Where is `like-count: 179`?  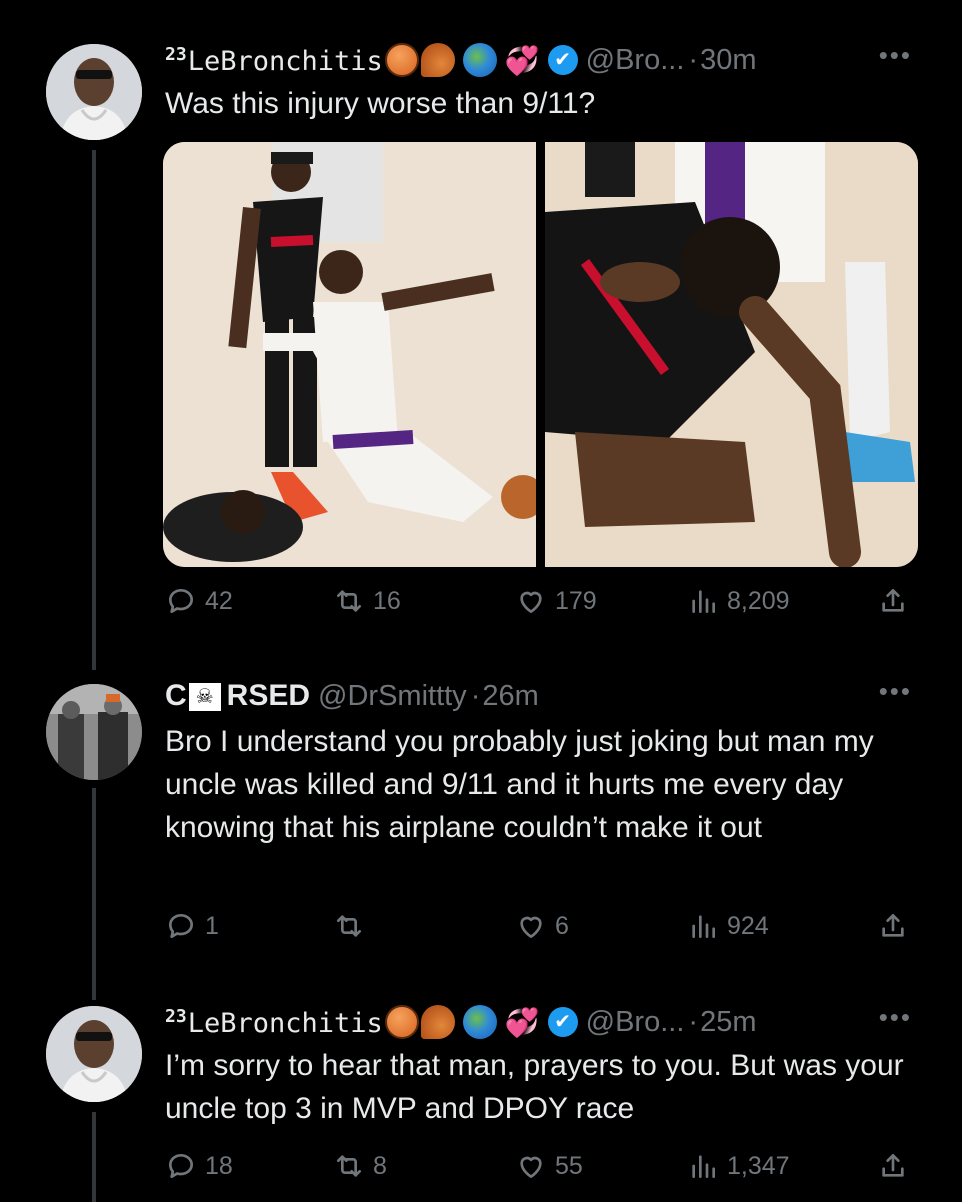 like-count: 179 is located at coordinates (576, 600).